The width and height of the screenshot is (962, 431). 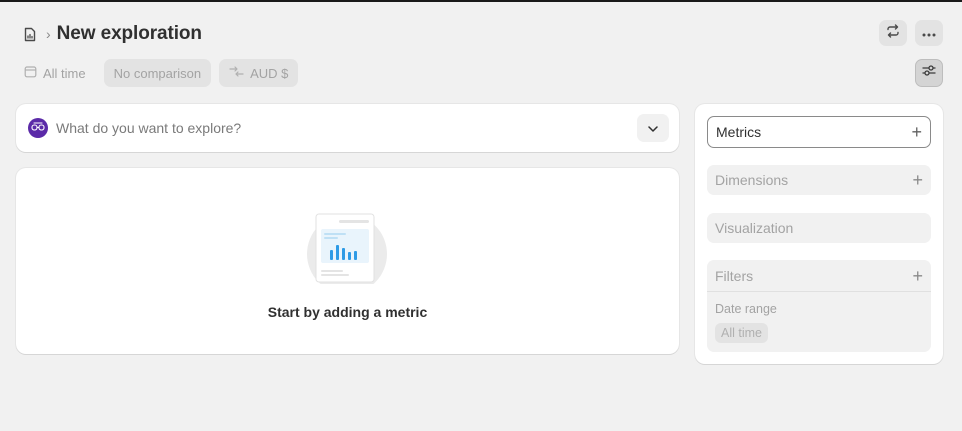 I want to click on explore-search-input, so click(x=346, y=128).